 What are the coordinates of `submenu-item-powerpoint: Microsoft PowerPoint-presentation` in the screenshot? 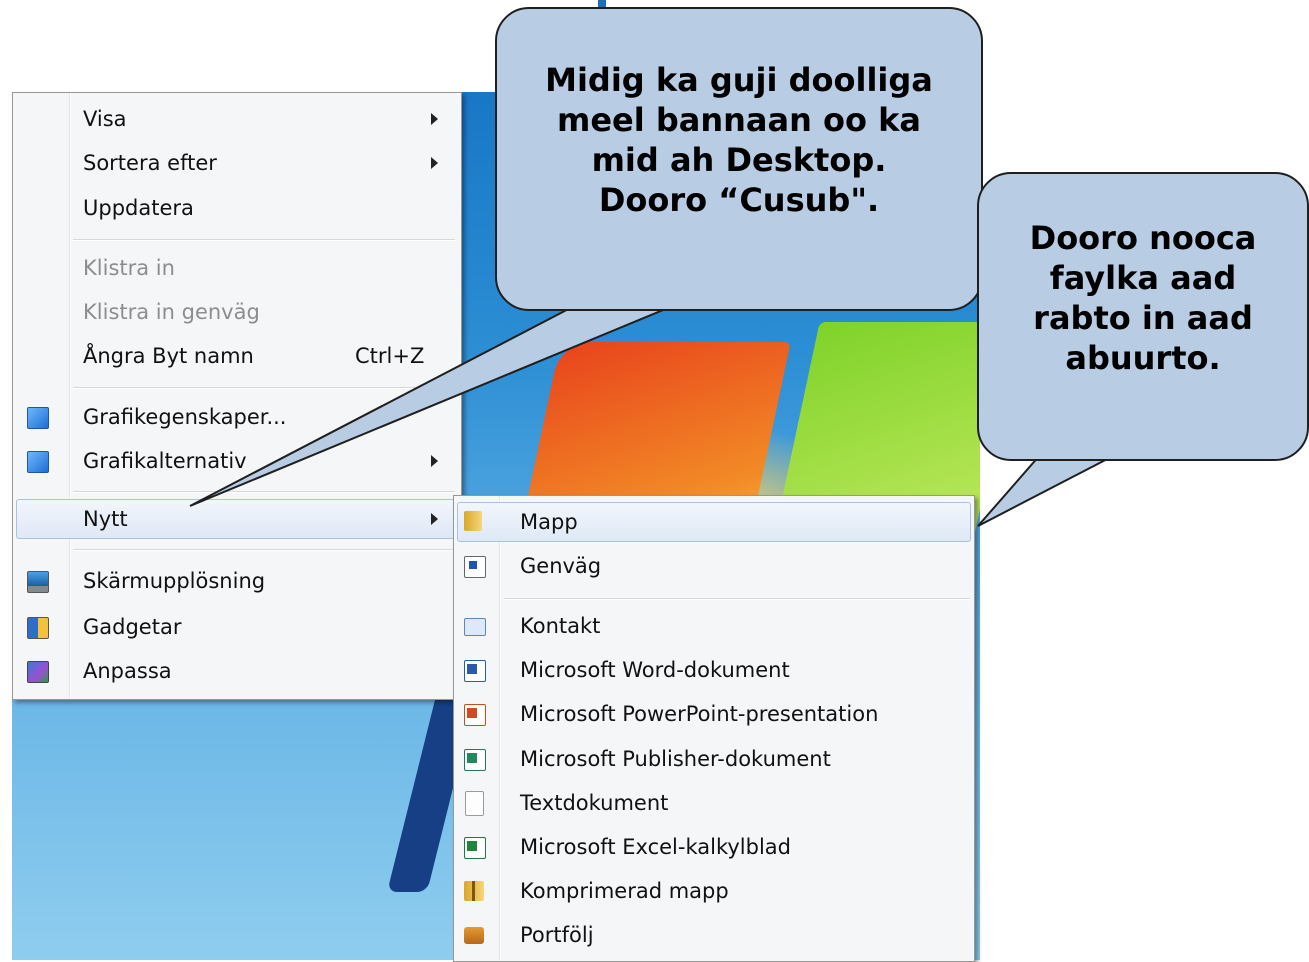 It's located at (713, 714).